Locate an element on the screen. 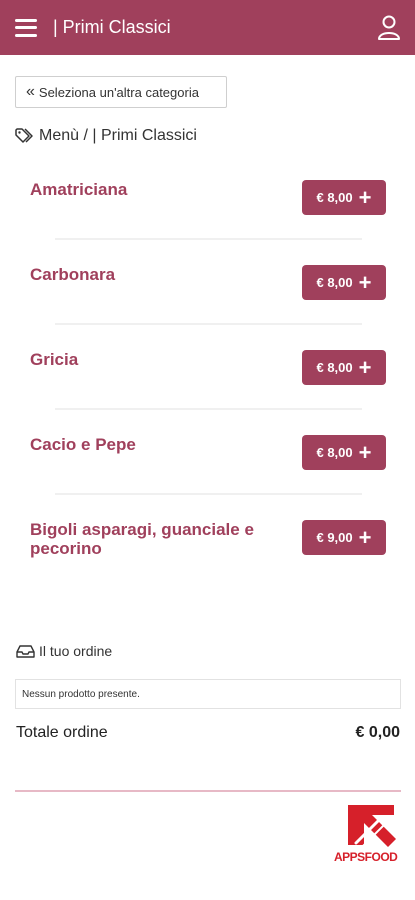  select-other-category-button: « Seleziona un'altra categoria is located at coordinates (121, 92).